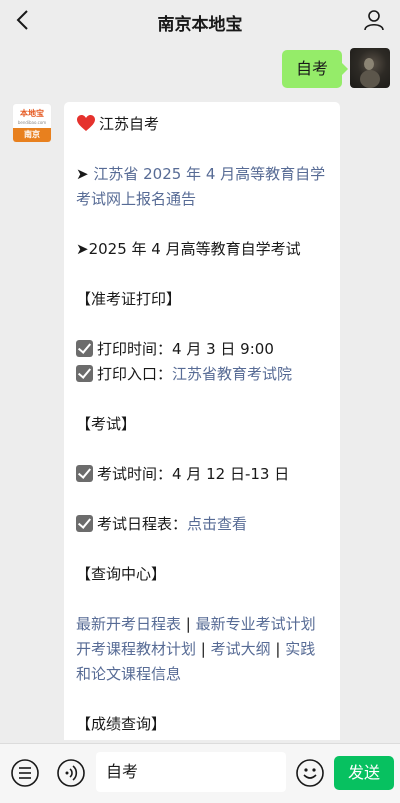  What do you see at coordinates (121, 724) in the screenshot?
I see `section-score: 【成绩查询】` at bounding box center [121, 724].